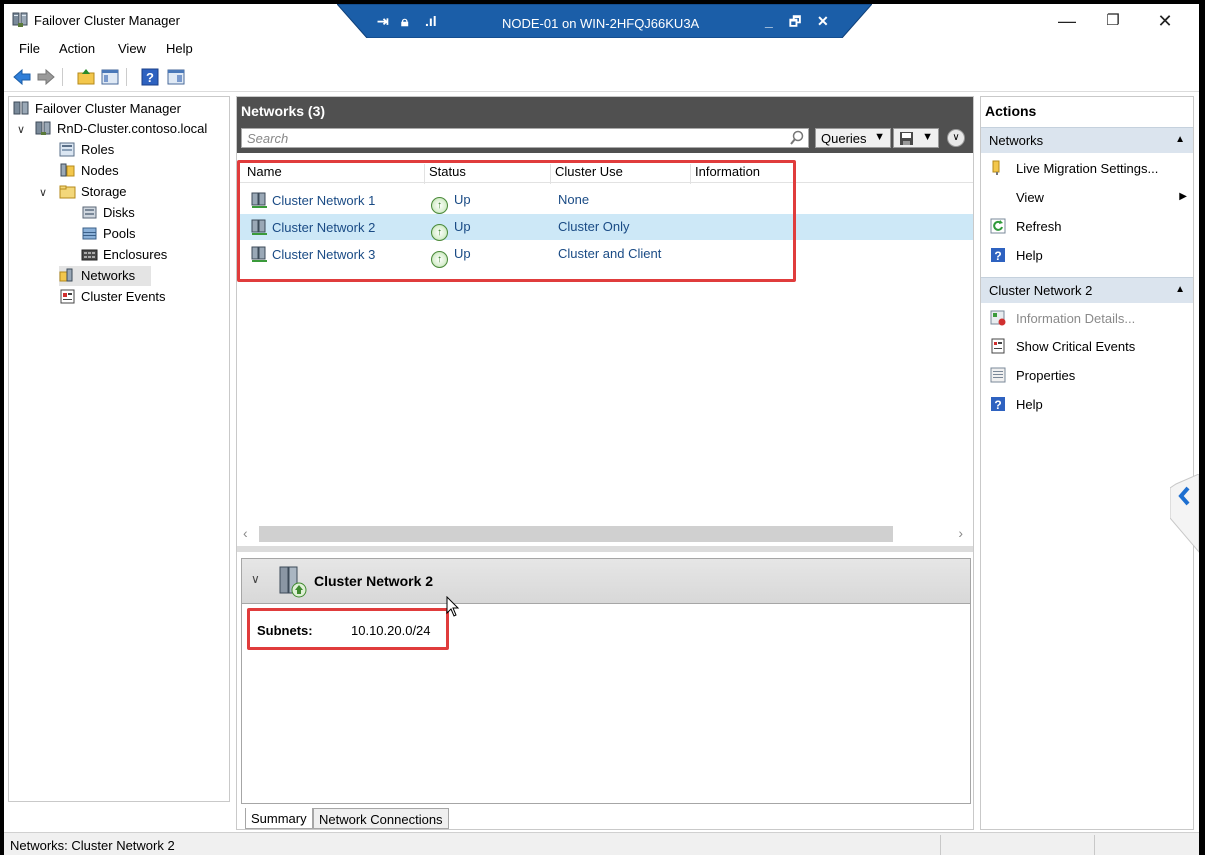 Image resolution: width=1205 pixels, height=855 pixels. I want to click on menu-help: Help, so click(179, 48).